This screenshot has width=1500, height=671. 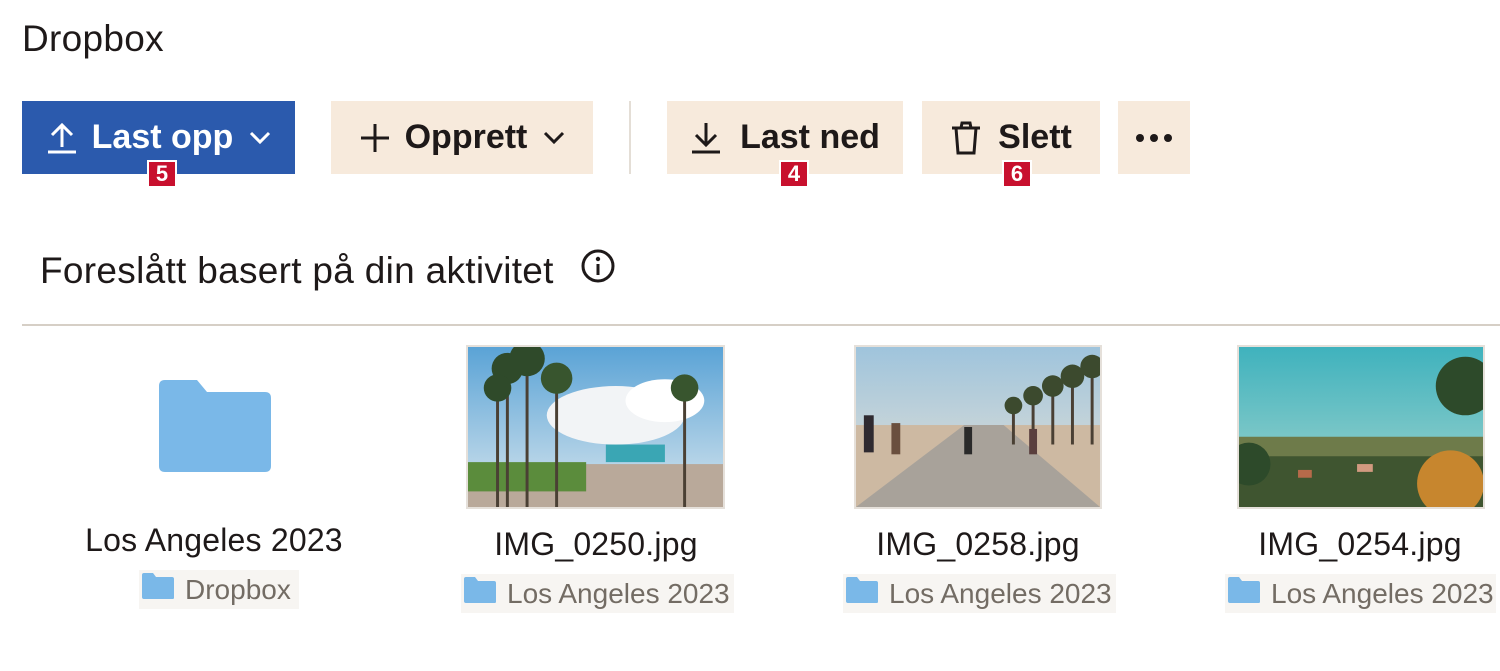 I want to click on section-title: Foreslått basert på din aktivitet, so click(x=328, y=270).